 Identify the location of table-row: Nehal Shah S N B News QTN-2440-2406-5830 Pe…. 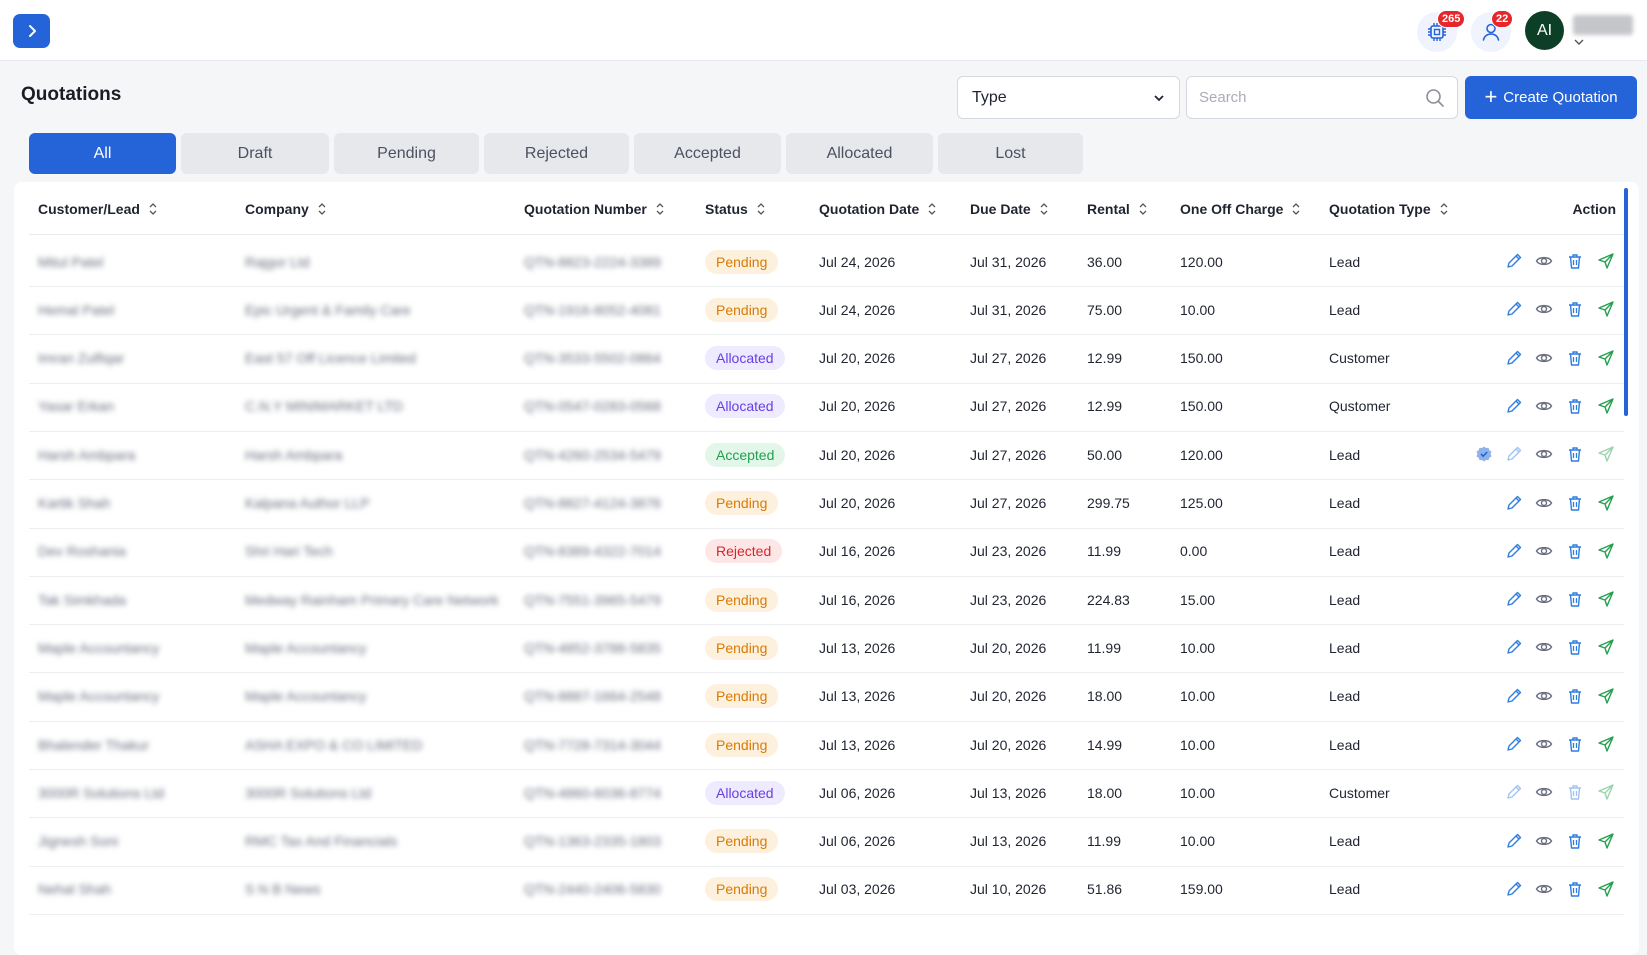
(826, 889).